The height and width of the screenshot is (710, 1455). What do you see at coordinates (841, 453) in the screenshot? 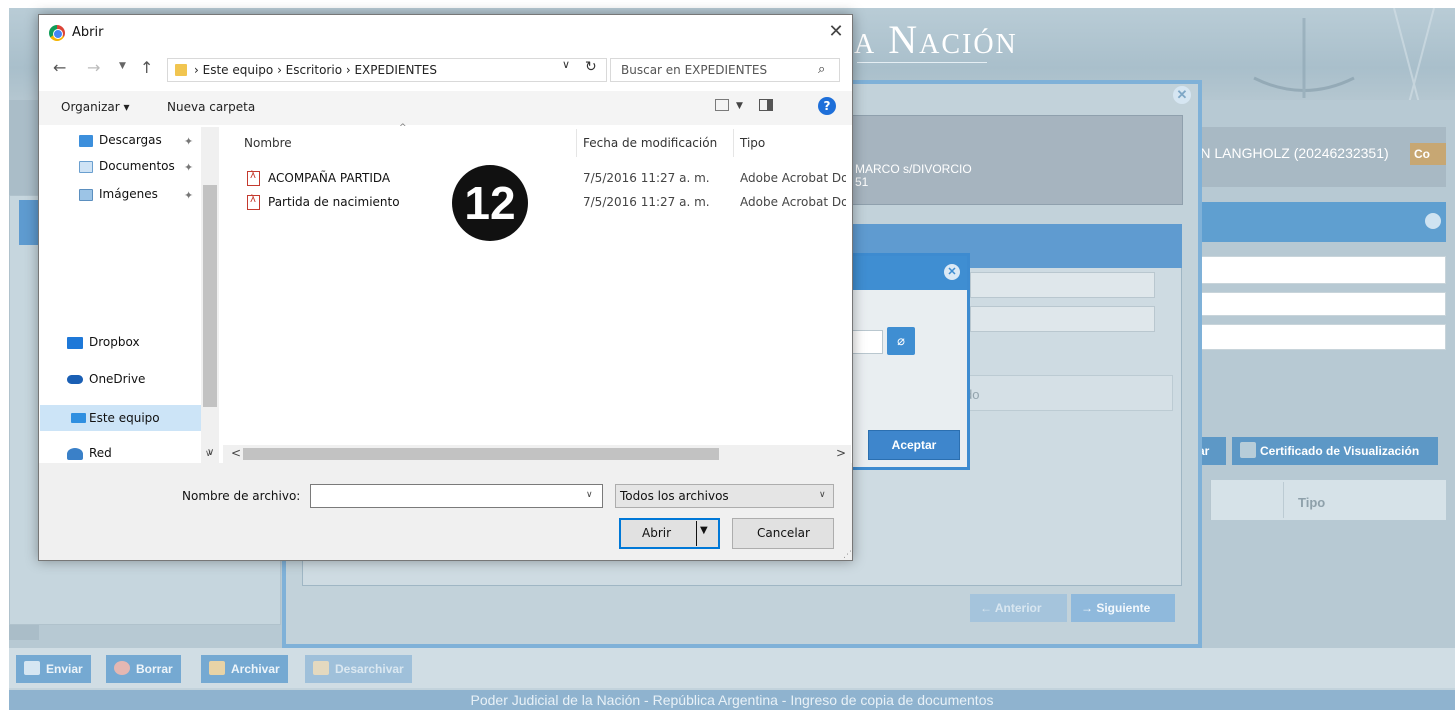
I see `scroll-right-icon: >` at bounding box center [841, 453].